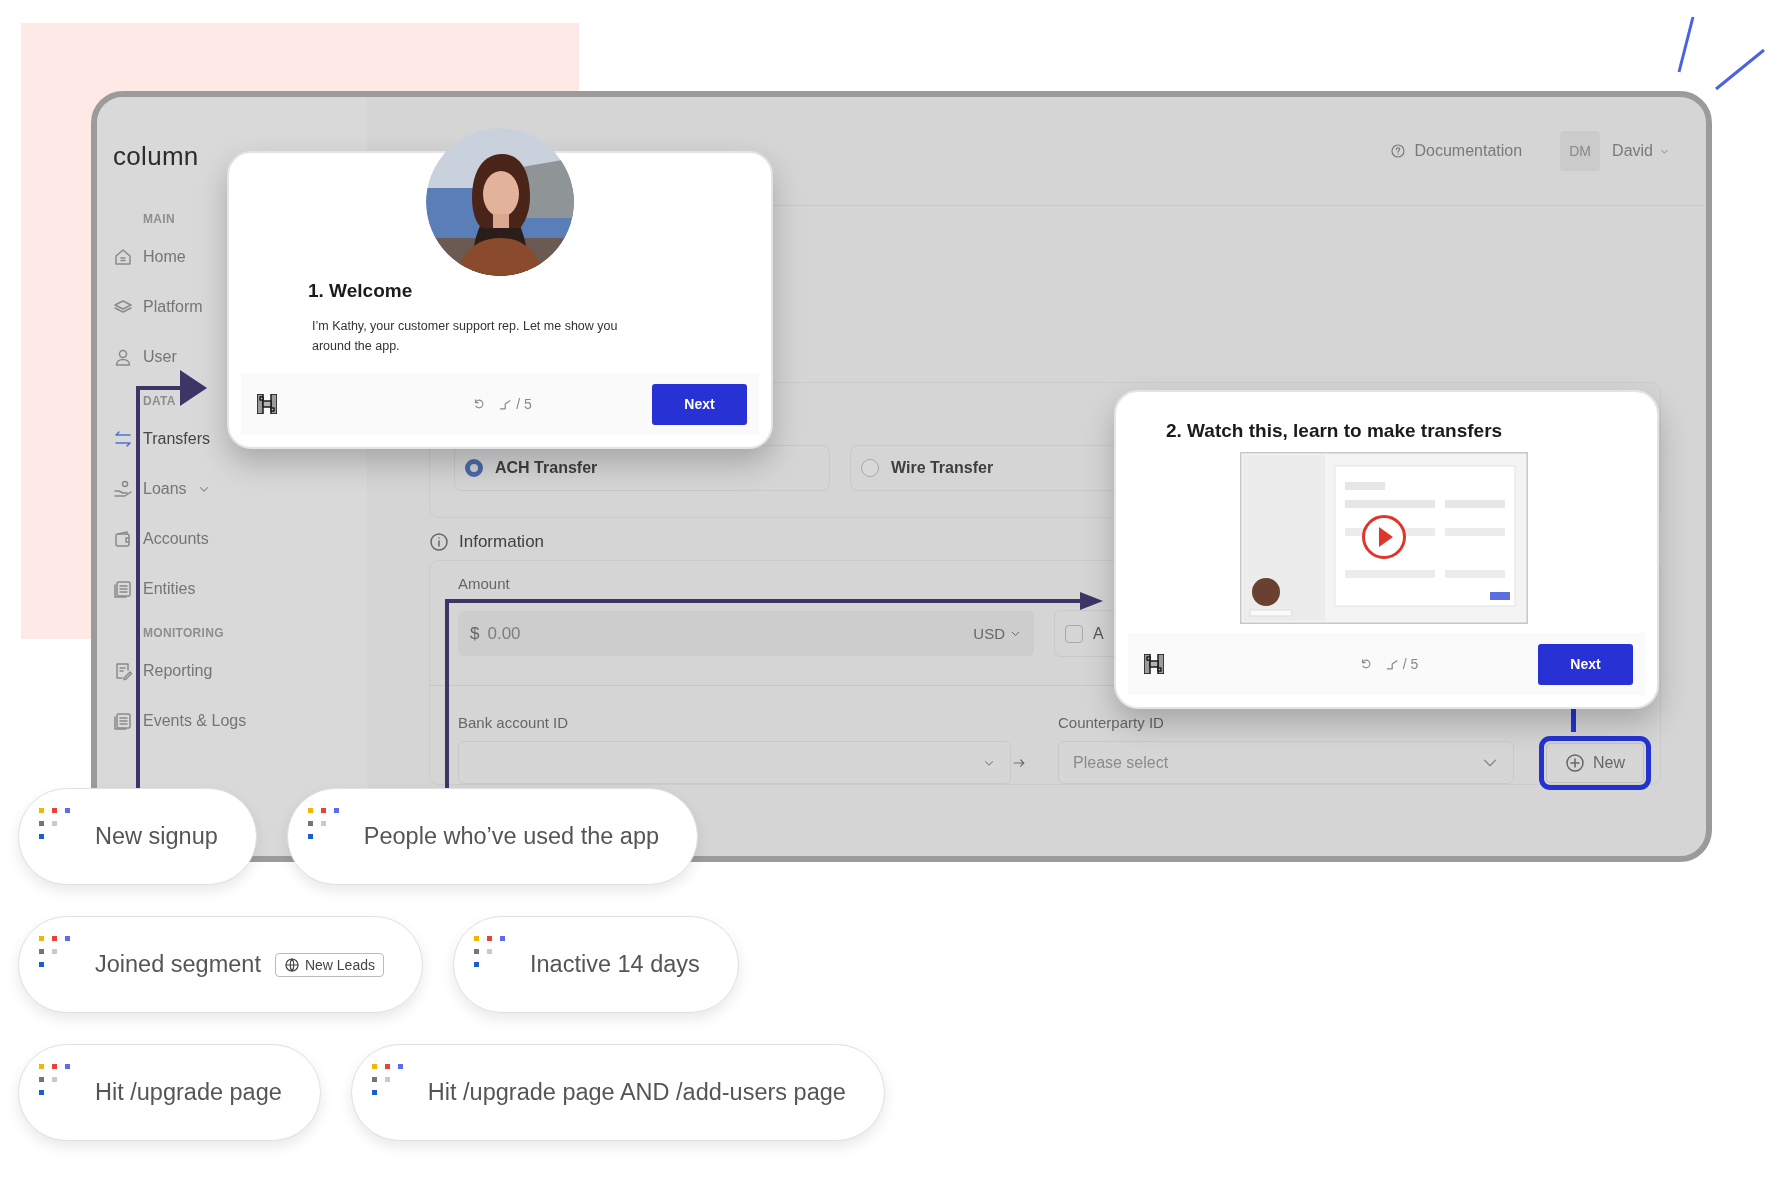 Image resolution: width=1790 pixels, height=1179 pixels. What do you see at coordinates (339, 964) in the screenshot?
I see `tag-label: New Leads` at bounding box center [339, 964].